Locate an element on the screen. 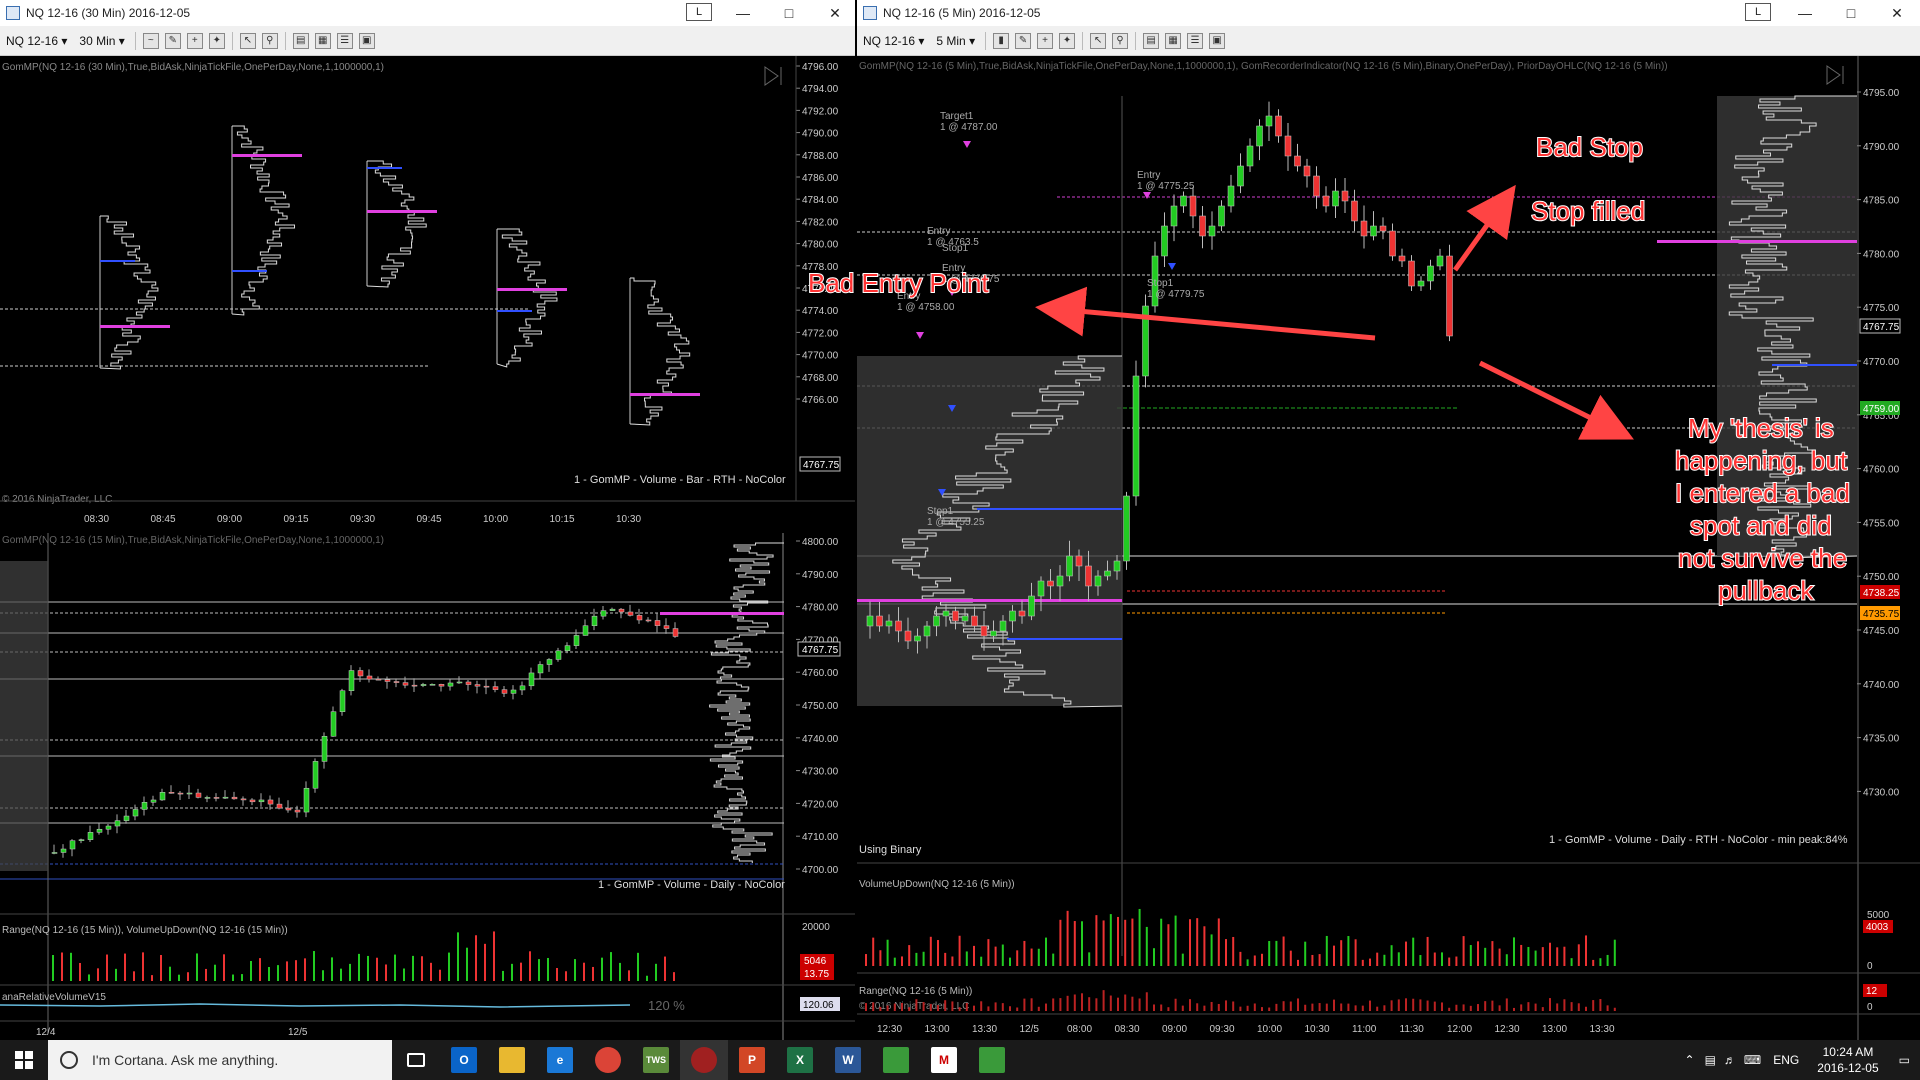 This screenshot has height=1080, width=1920. window-title: NQ 12-16 (30 Min) 2016-12-05 is located at coordinates (108, 13).